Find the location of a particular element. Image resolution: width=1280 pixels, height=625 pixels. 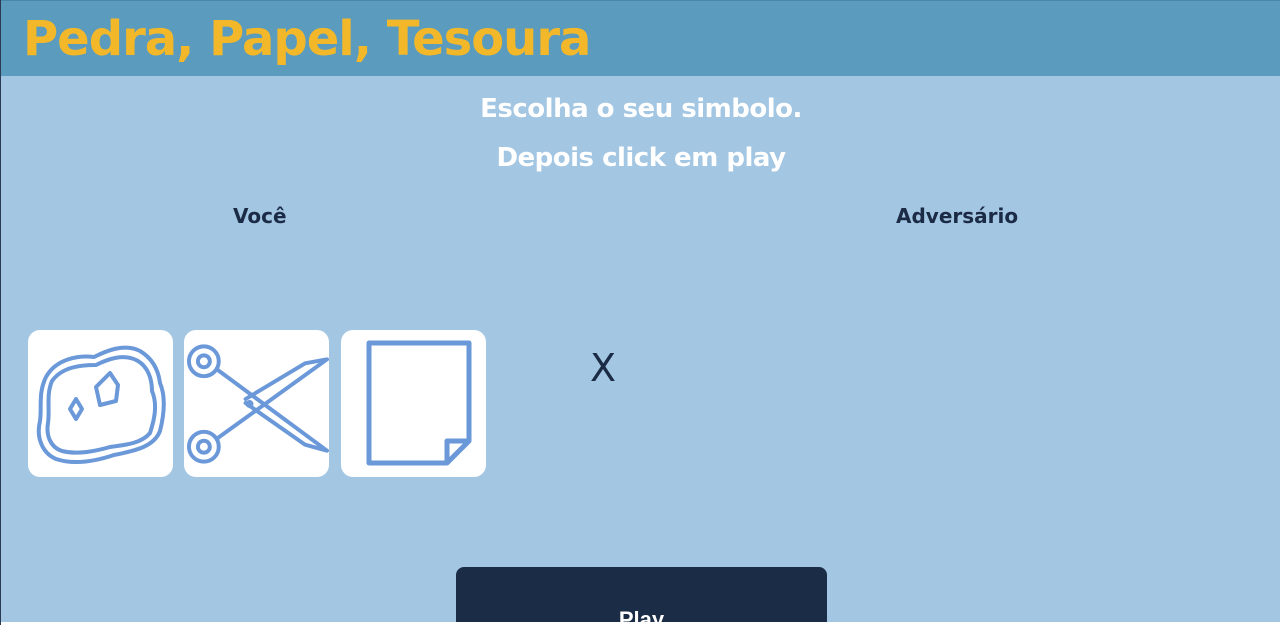

versus-mark: X is located at coordinates (603, 368).